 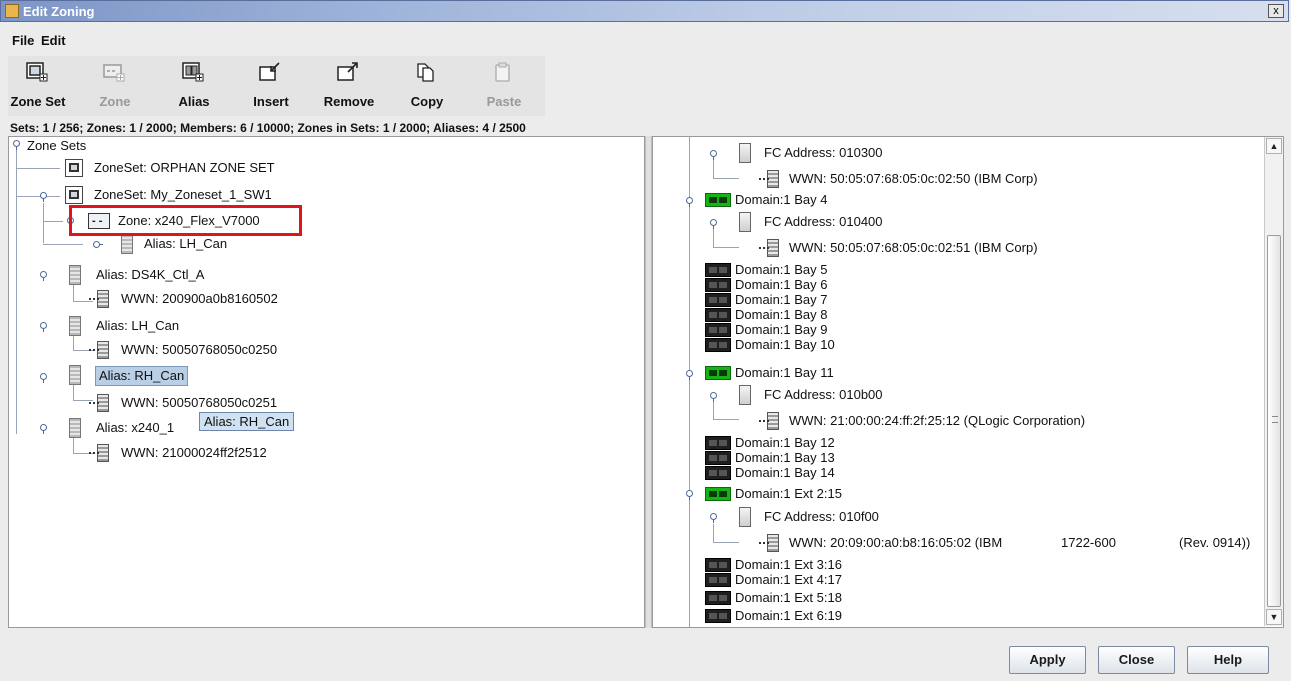 I want to click on expand-handle-alias-ds4k, so click(x=43, y=276).